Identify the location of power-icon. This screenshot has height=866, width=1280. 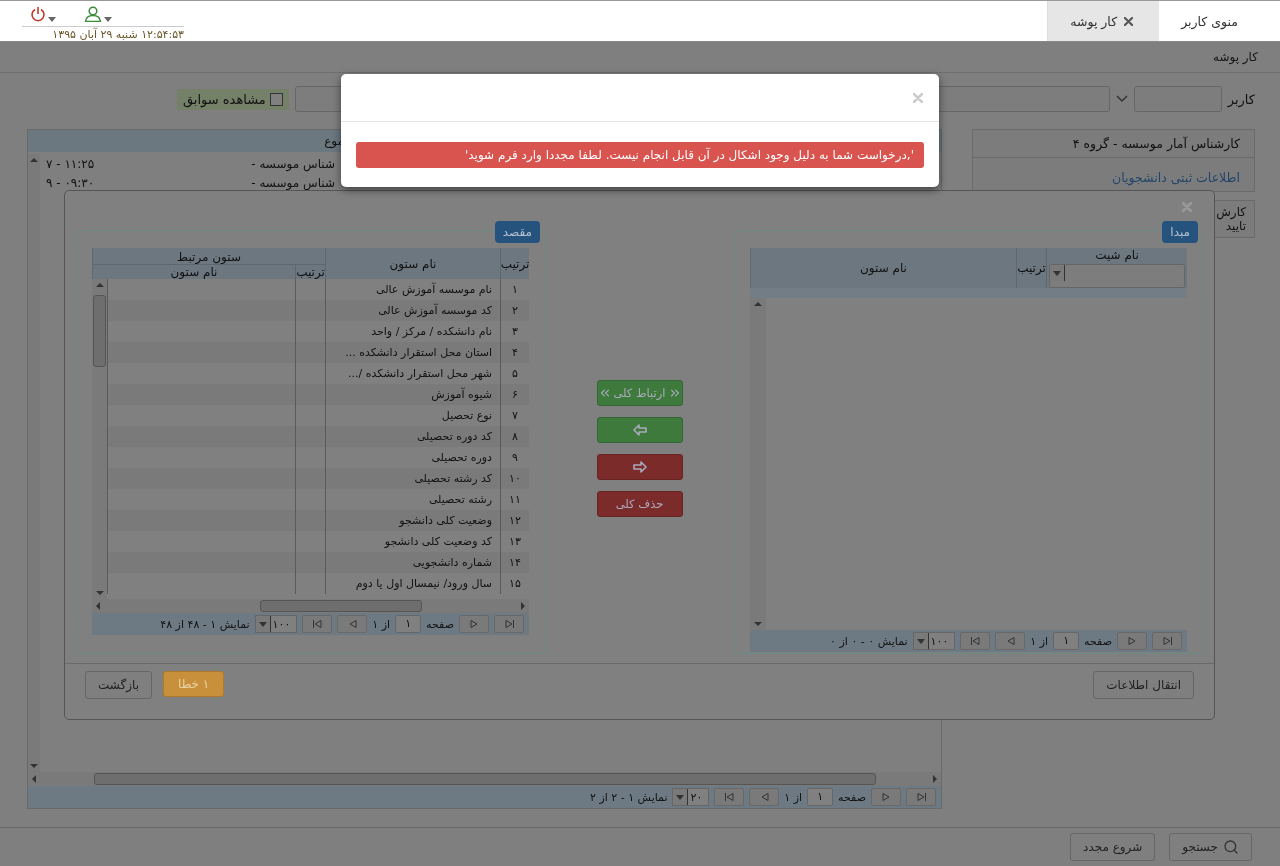
(38, 13).